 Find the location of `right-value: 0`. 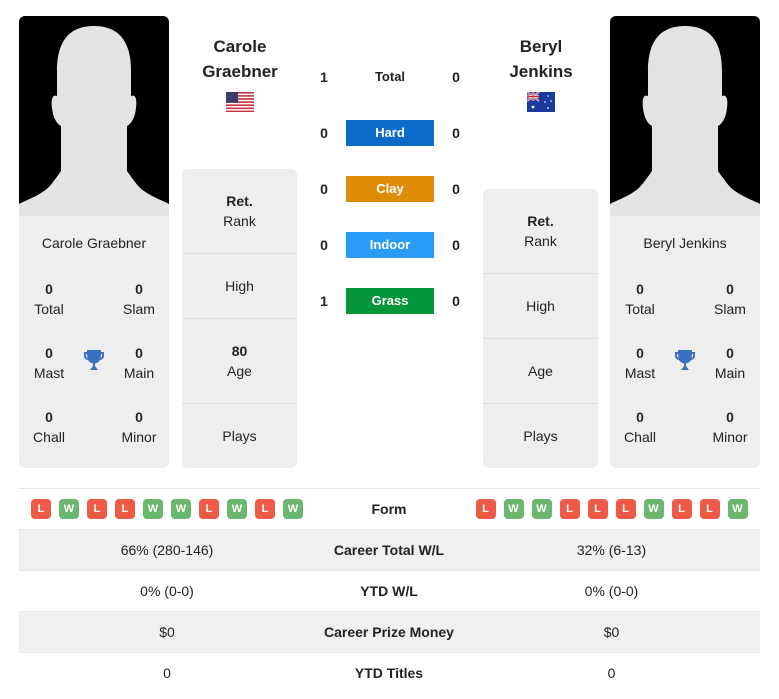

right-value: 0 is located at coordinates (611, 673).